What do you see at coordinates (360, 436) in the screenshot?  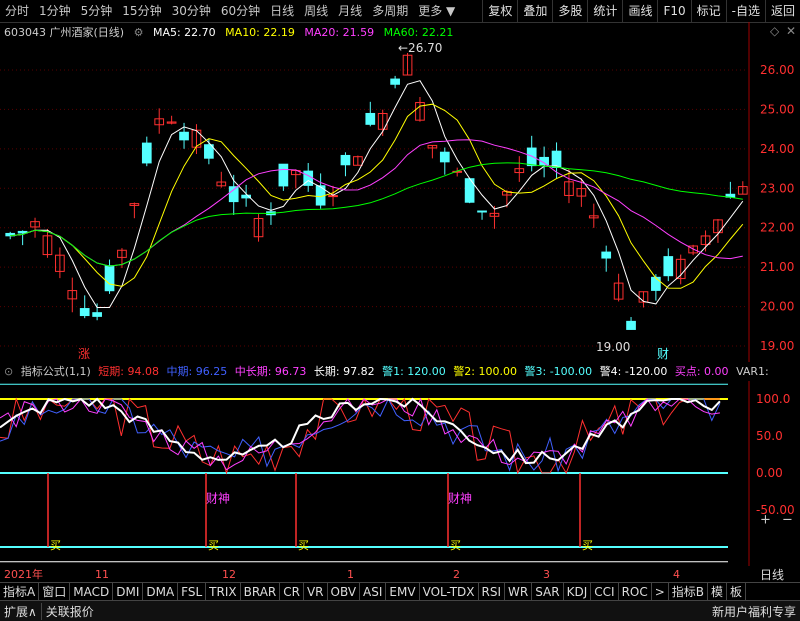 I see `short-line` at bounding box center [360, 436].